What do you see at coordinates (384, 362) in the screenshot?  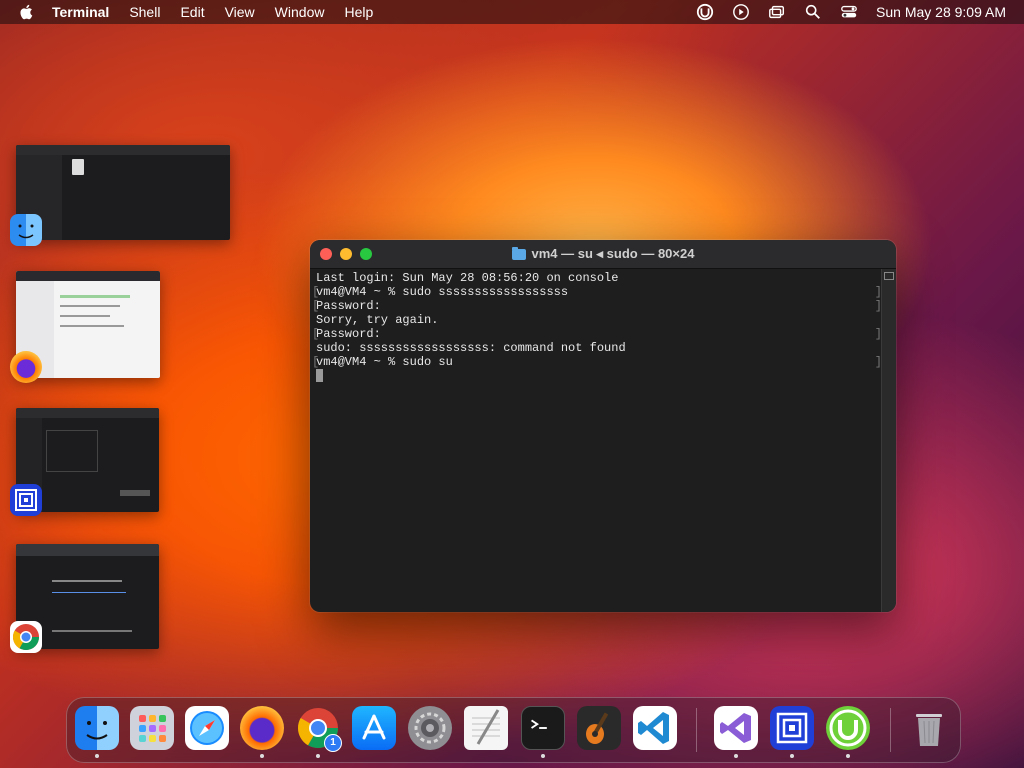 I see `terminal-line: vm4@VM4 ~ % sudo su` at bounding box center [384, 362].